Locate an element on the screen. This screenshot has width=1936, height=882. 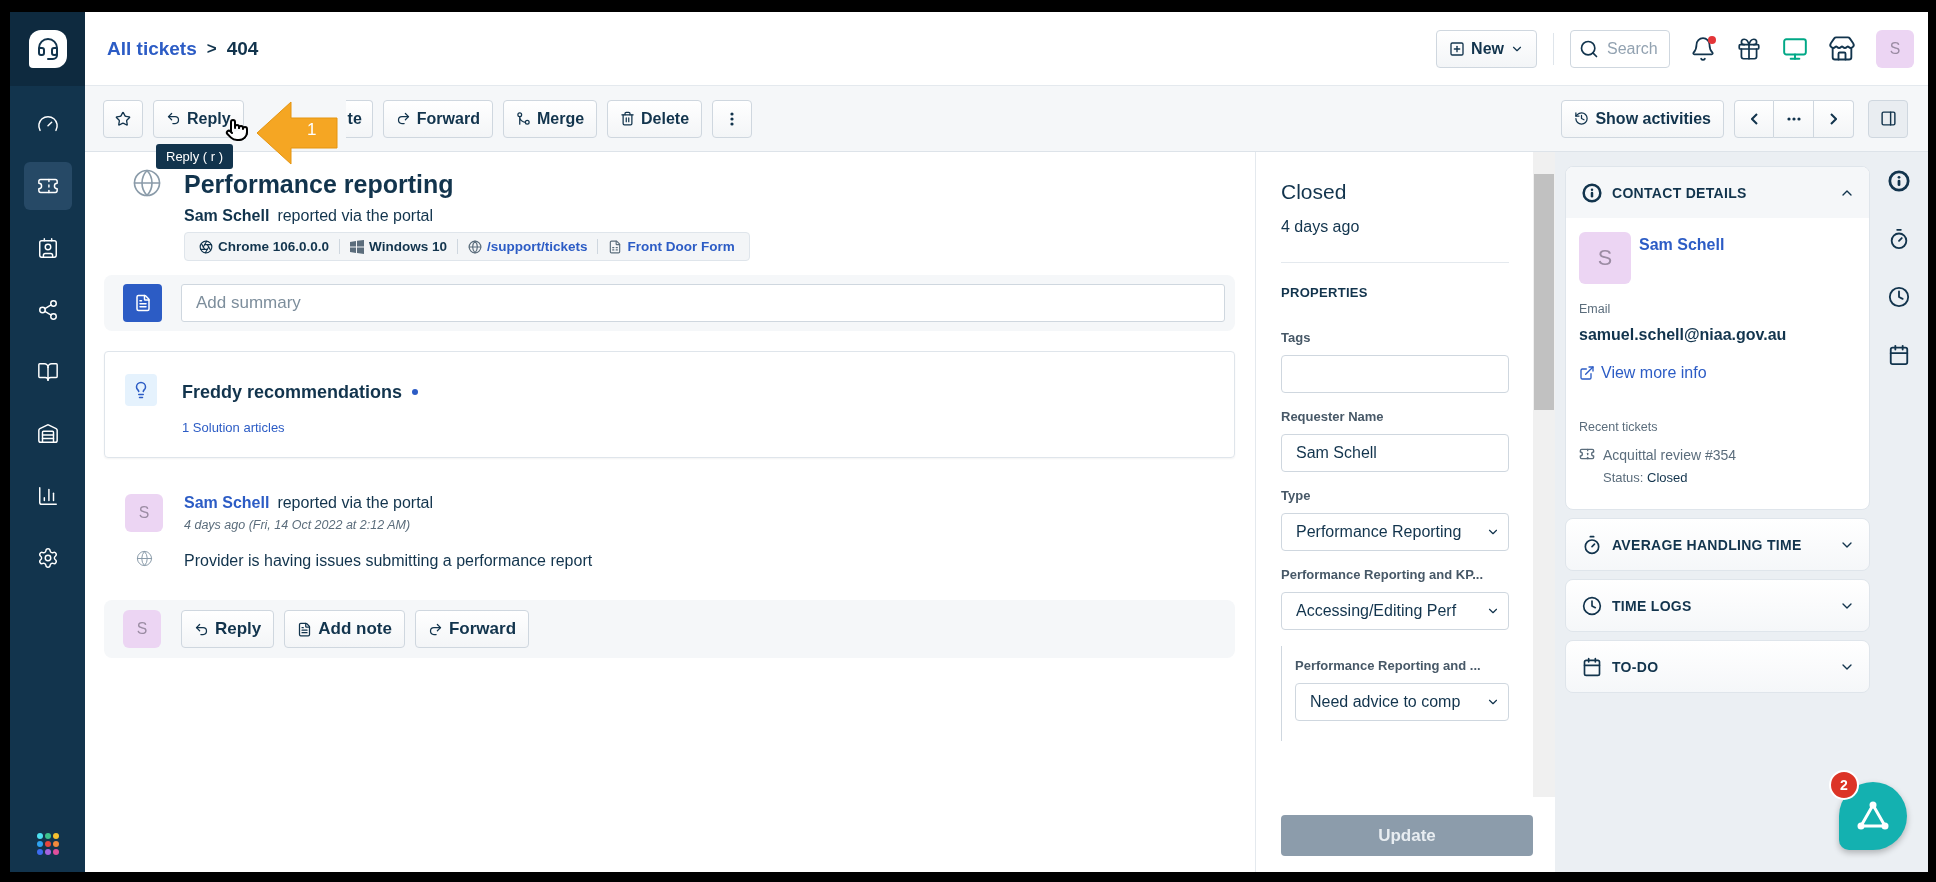
select-field: Accessing/Editing Perf is located at coordinates (1395, 611).